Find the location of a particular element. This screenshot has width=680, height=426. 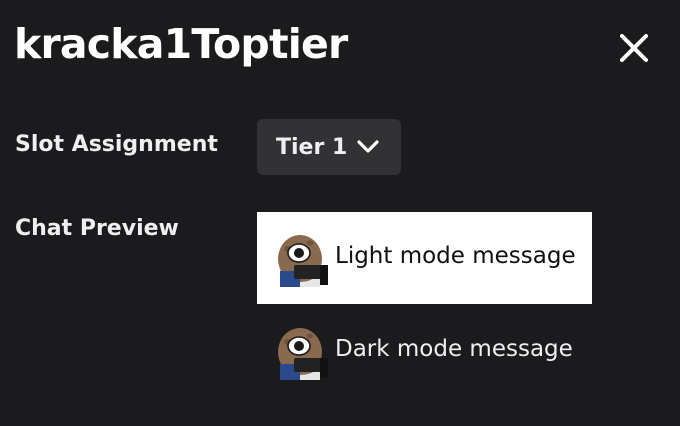

tier-dropdown-value: Tier 1 is located at coordinates (312, 147).